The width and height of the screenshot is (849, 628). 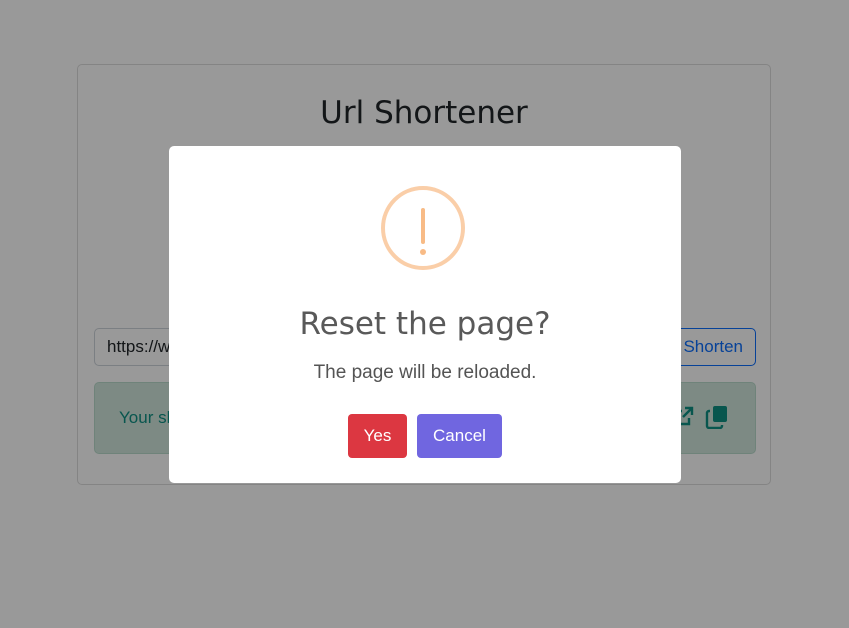 What do you see at coordinates (425, 372) in the screenshot?
I see `dialog-message: The page will be reloaded.` at bounding box center [425, 372].